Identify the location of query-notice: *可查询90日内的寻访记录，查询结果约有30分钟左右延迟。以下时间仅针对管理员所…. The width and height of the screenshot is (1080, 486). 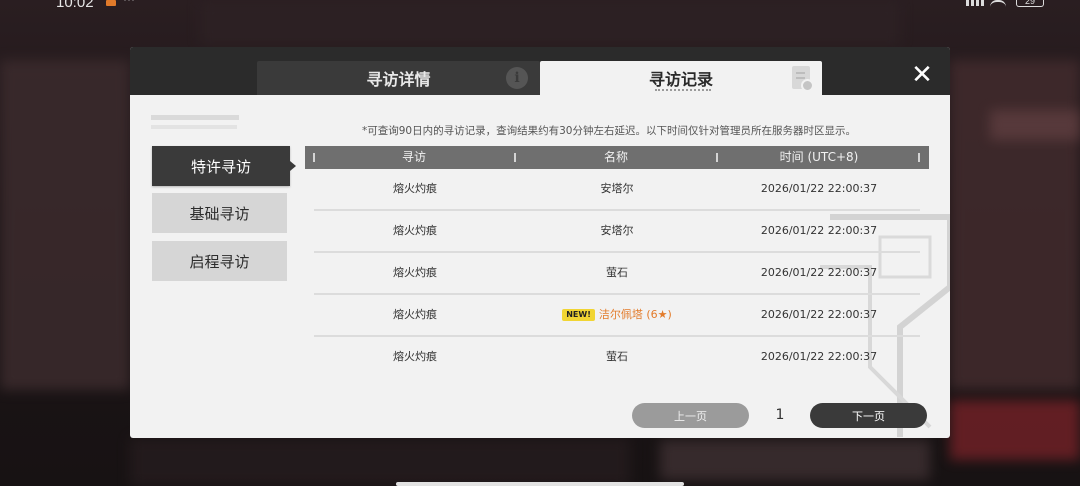
(609, 131).